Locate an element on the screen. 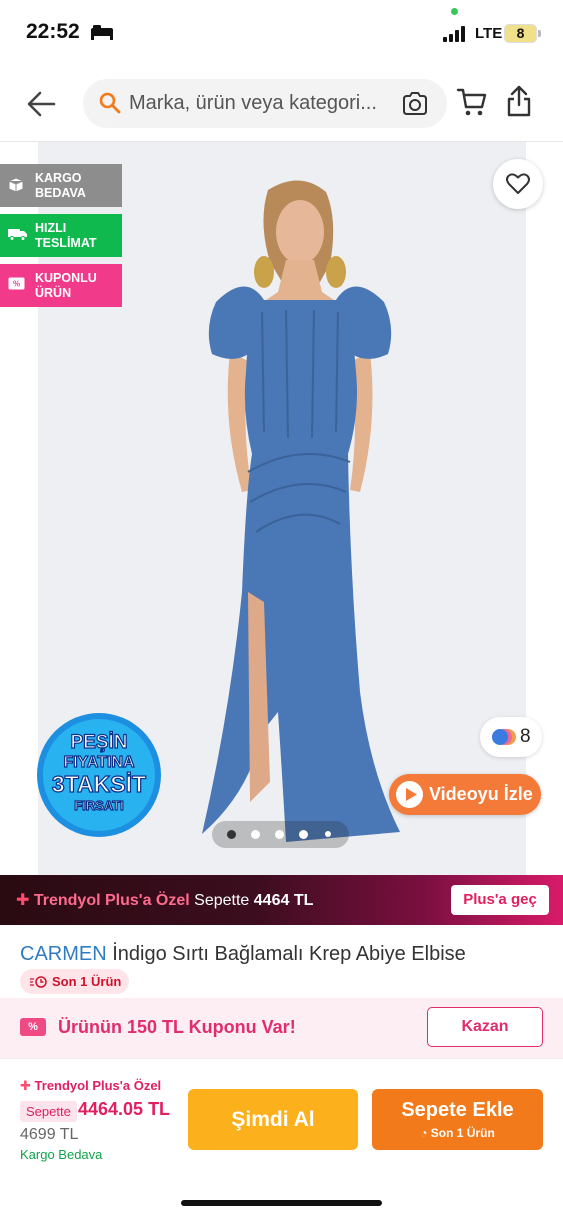 This screenshot has width=563, height=1218. plus-label: ✚ Trendyol Plus'a Özel is located at coordinates (90, 1086).